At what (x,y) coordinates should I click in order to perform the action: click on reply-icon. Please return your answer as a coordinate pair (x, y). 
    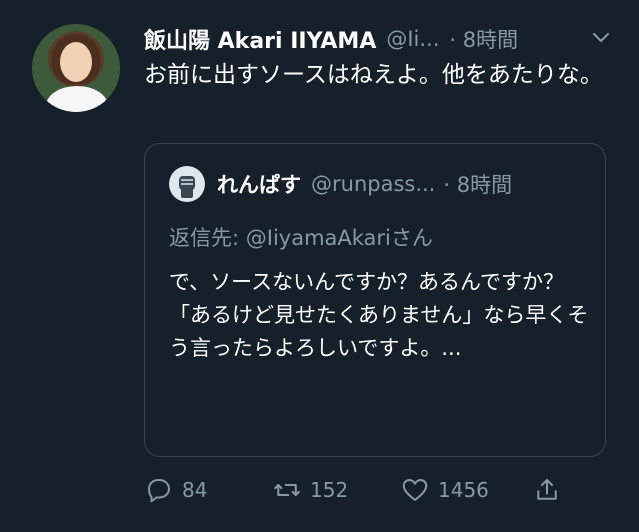
    Looking at the image, I should click on (159, 491).